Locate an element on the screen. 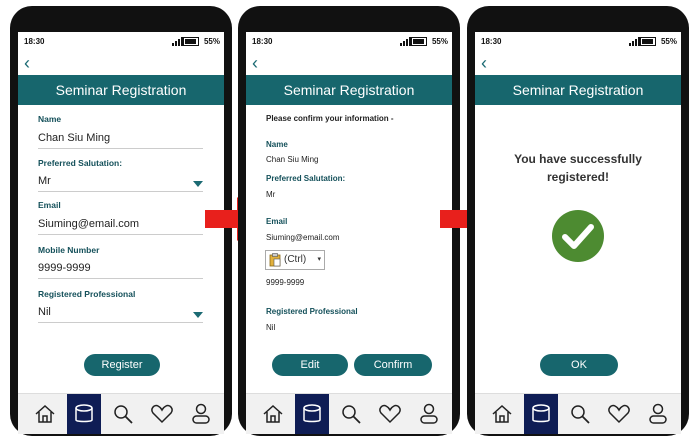 Image resolution: width=698 pixels, height=442 pixels. mobile-field: 9999-9999 is located at coordinates (120, 270).